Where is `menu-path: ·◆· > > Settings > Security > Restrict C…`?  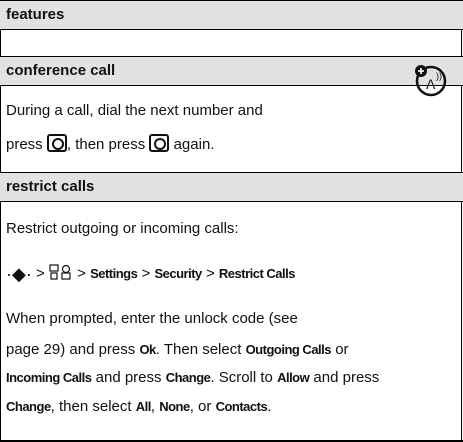 menu-path: ·◆· > > Settings > Security > Restrict C… is located at coordinates (150, 274).